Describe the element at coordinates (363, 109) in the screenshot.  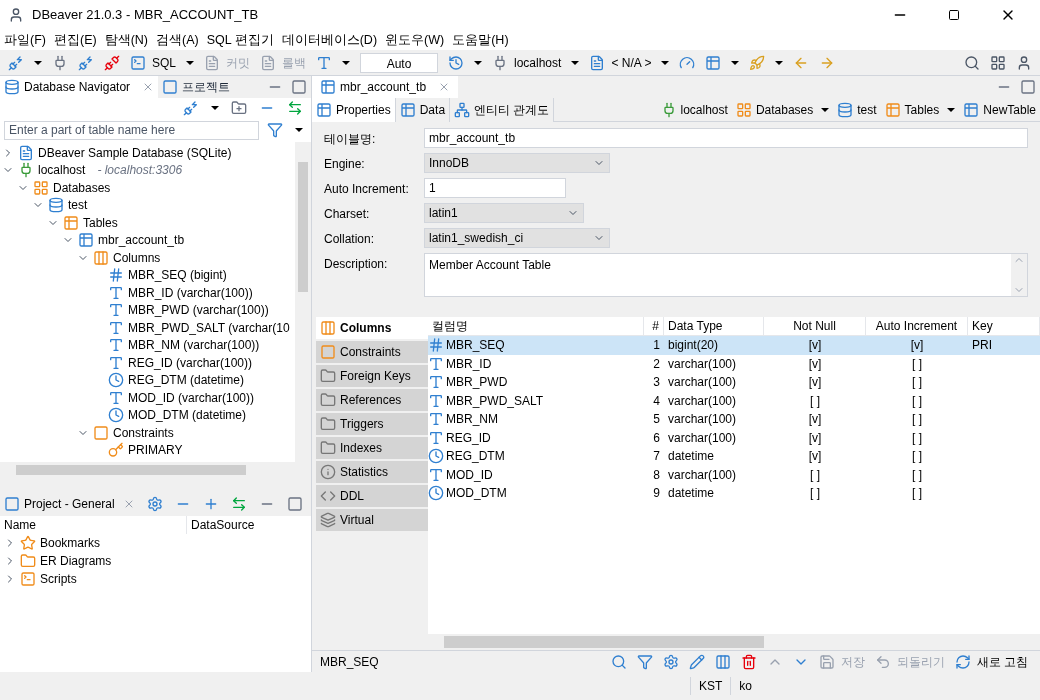
I see `tab-label: Properties` at that location.